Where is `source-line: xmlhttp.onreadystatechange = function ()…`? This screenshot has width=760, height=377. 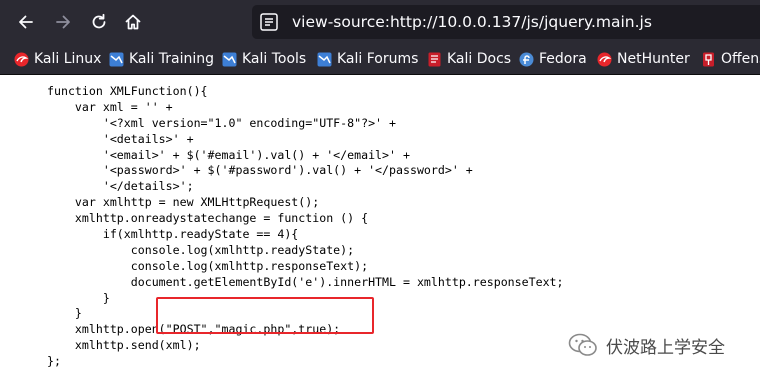
source-line: xmlhttp.onreadystatechange = function ()… is located at coordinates (208, 218).